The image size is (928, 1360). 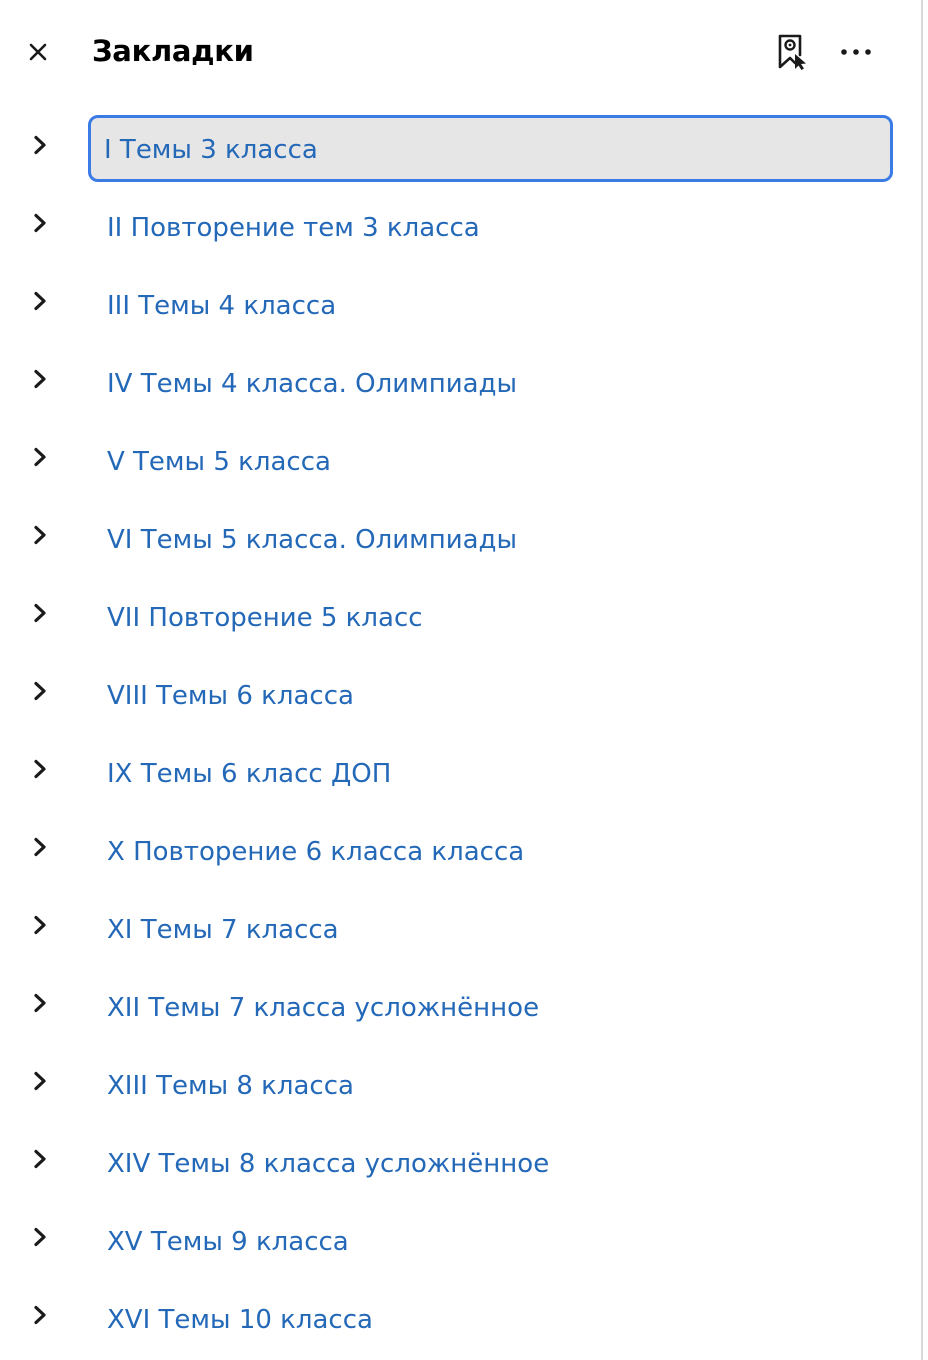 I want to click on bookmark-label: X Повторение 6 класса класса, so click(x=490, y=850).